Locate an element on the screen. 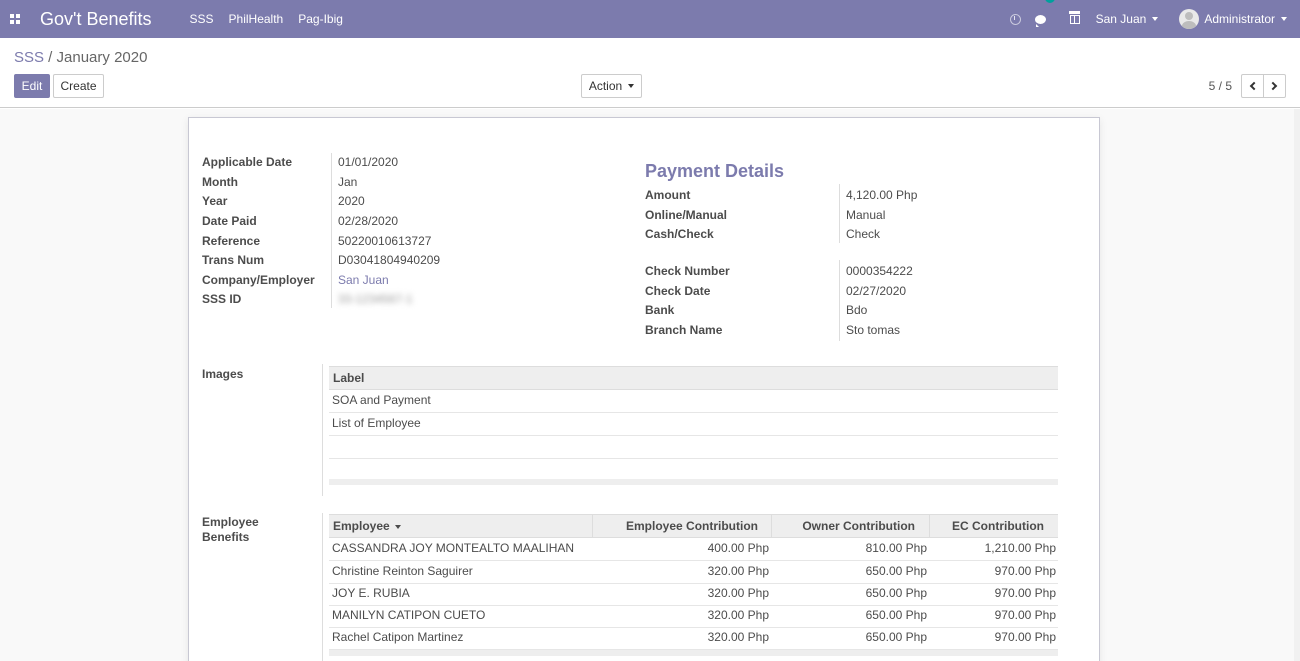 This screenshot has height=661, width=1300. check-date-value: 02/27/2020 is located at coordinates (876, 291).